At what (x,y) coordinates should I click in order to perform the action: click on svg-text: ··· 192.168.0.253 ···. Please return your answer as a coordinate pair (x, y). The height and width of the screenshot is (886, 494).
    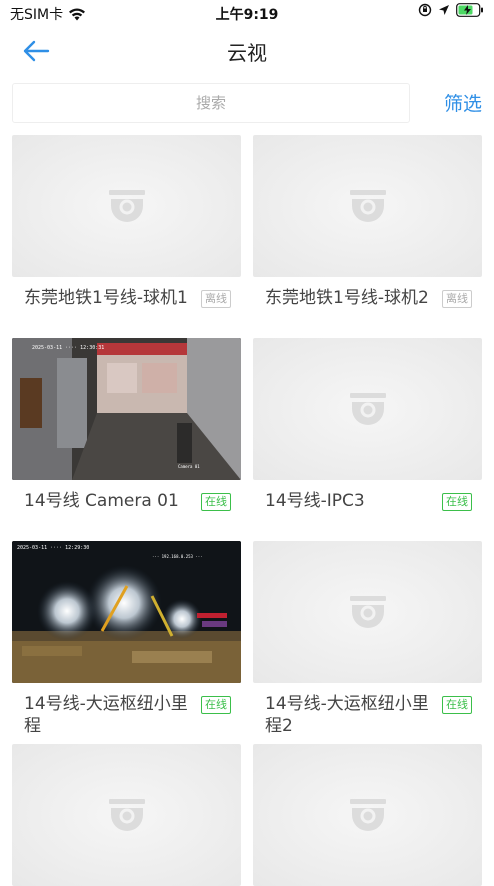
    Looking at the image, I should click on (177, 556).